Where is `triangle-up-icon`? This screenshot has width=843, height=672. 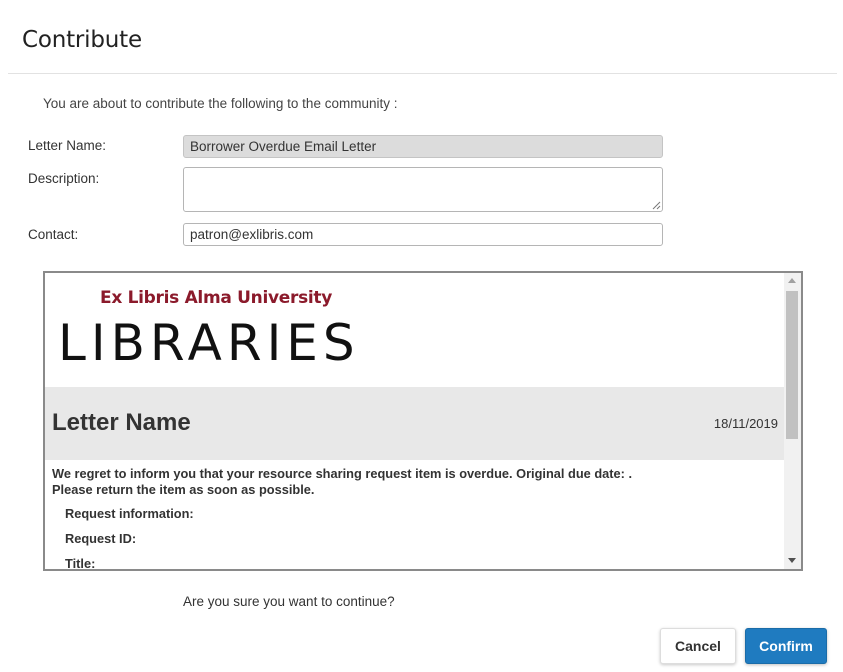
triangle-up-icon is located at coordinates (792, 280).